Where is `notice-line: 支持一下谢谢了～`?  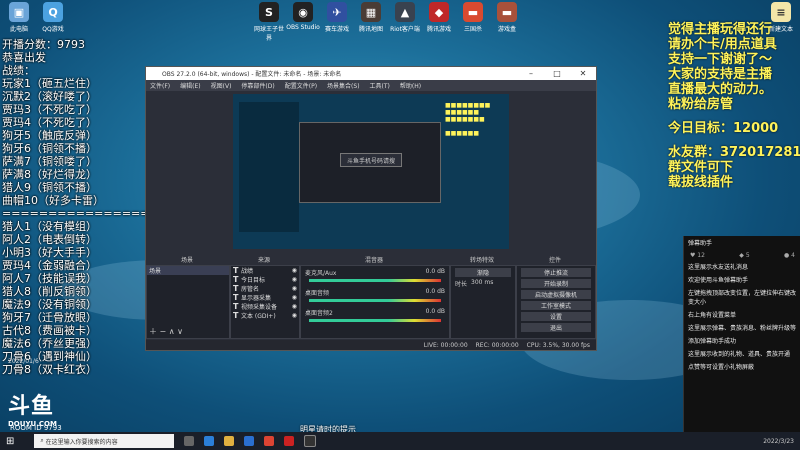
notice-line: 支持一下谢谢了～ is located at coordinates (720, 59).